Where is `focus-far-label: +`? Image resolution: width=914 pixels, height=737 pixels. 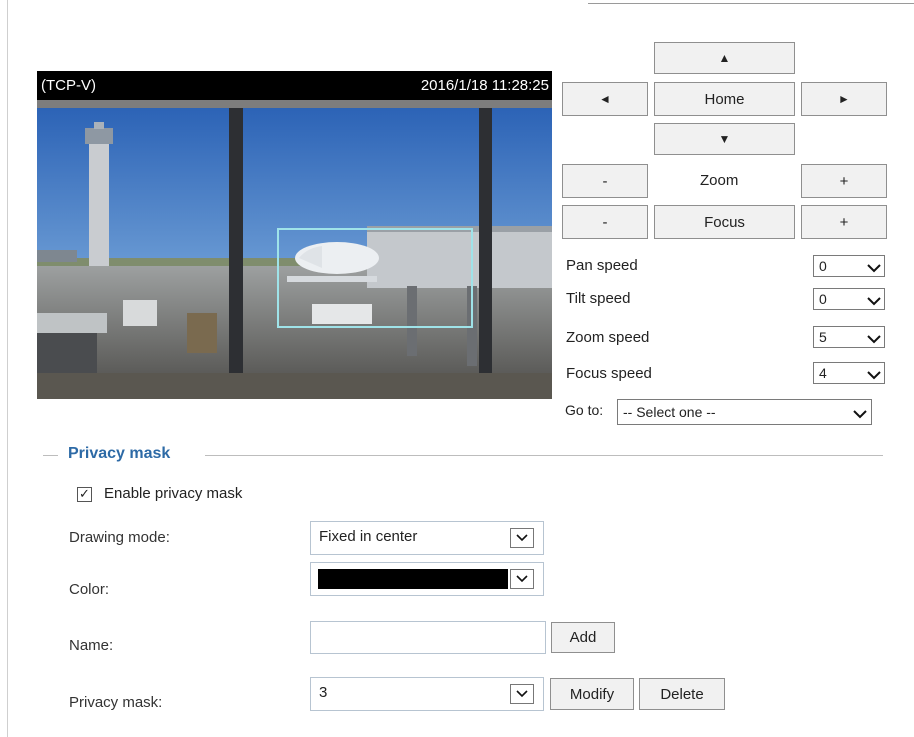
focus-far-label: + is located at coordinates (844, 222).